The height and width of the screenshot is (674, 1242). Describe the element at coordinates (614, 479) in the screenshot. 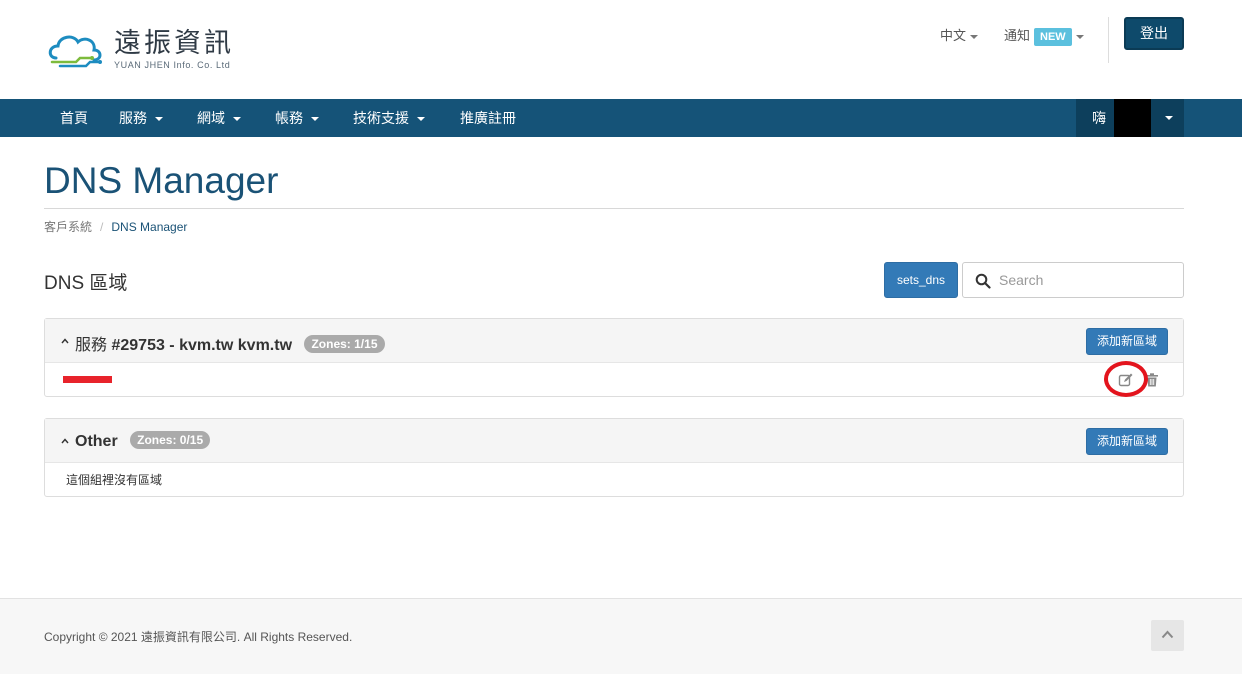

I see `empty-group-body: 這個組裡沒有區域` at that location.